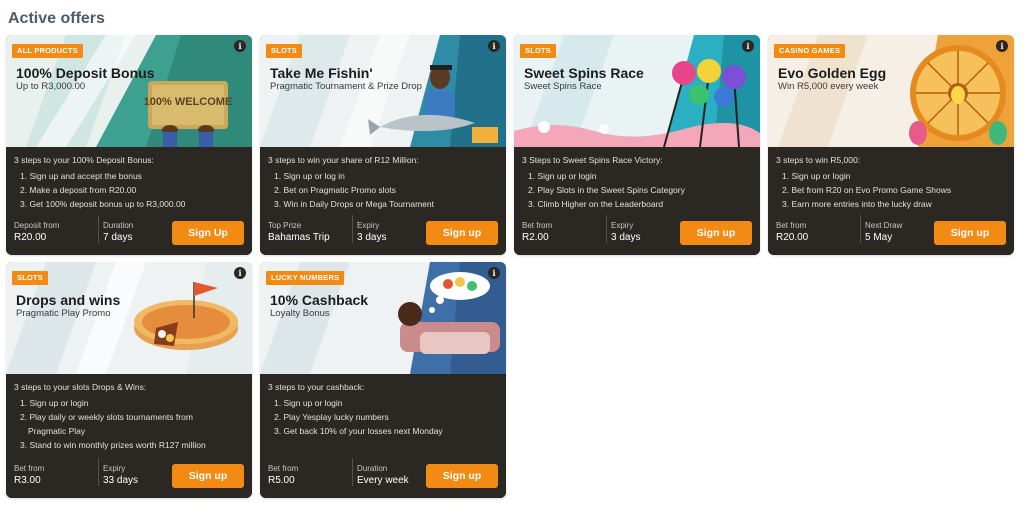 Image resolution: width=1024 pixels, height=520 pixels. What do you see at coordinates (879, 237) in the screenshot?
I see `meta-value: 5 May` at bounding box center [879, 237].